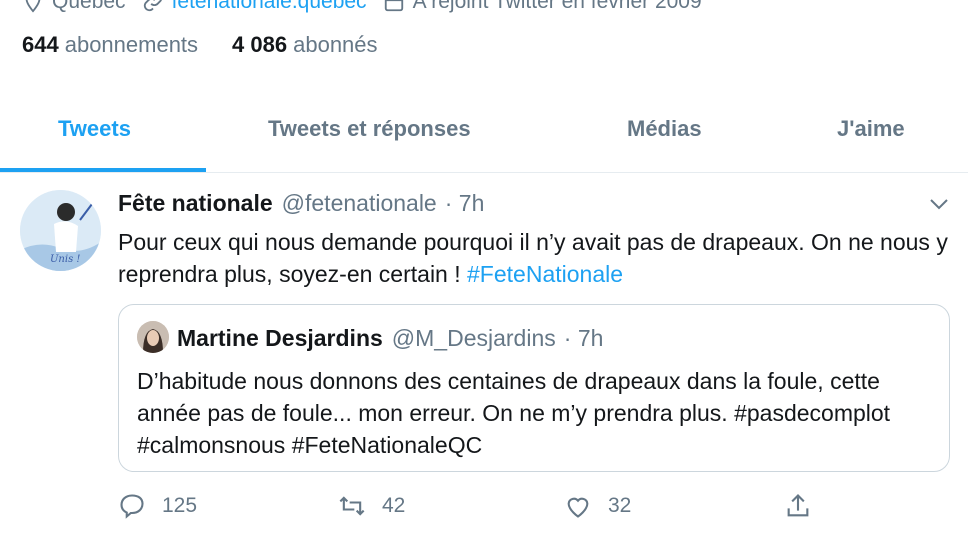  What do you see at coordinates (545, 274) in the screenshot?
I see `hashtag-link: #FeteNationale` at bounding box center [545, 274].